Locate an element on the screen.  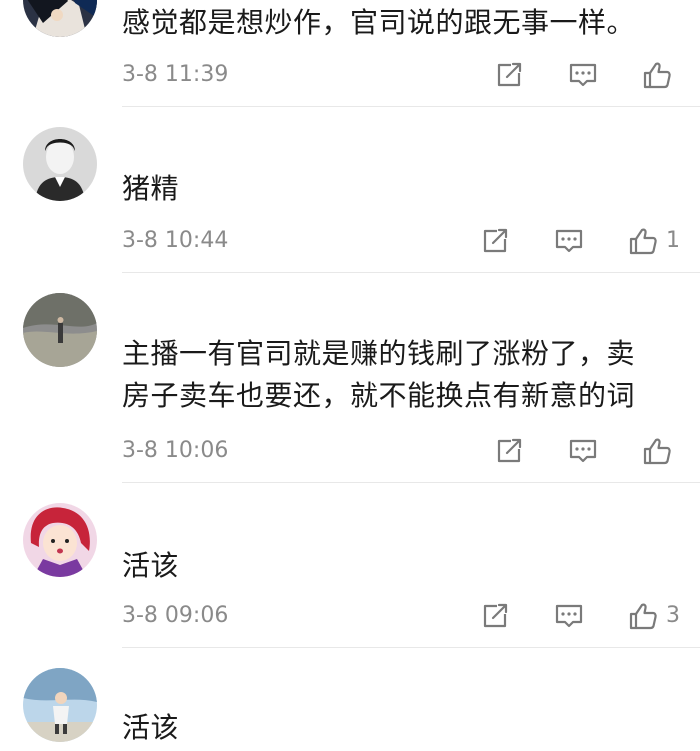
like-count: 3 is located at coordinates (673, 615).